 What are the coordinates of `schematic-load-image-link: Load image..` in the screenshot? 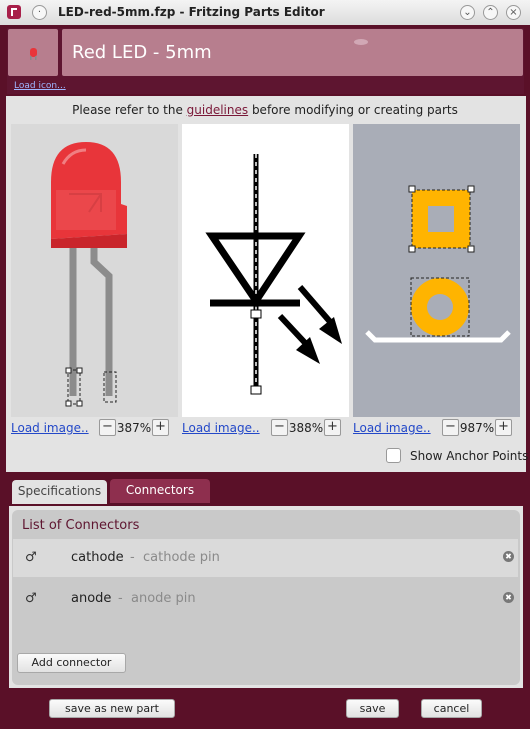 It's located at (221, 428).